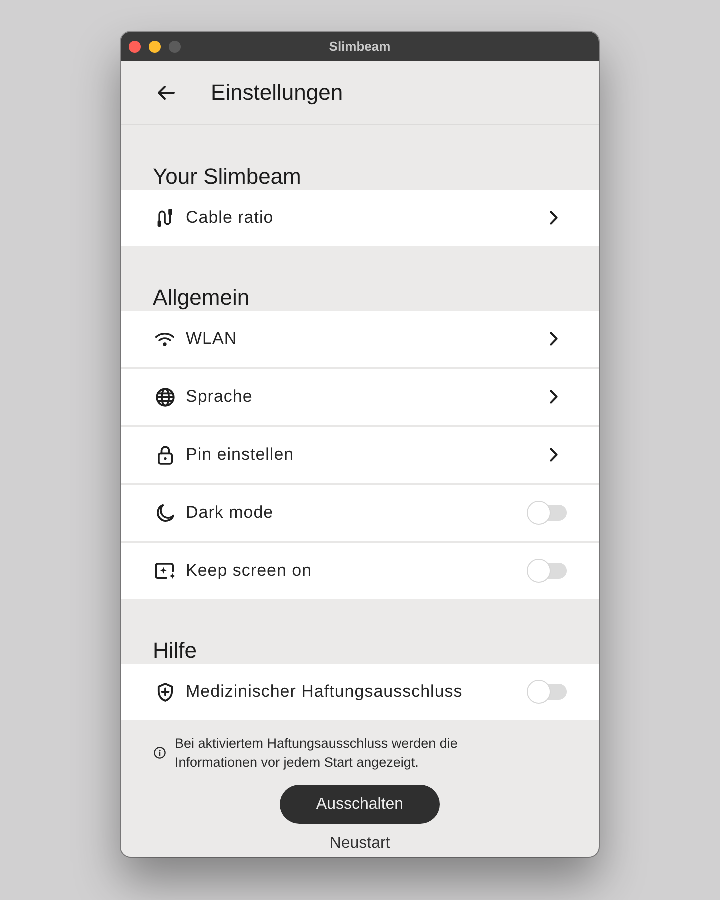 Image resolution: width=720 pixels, height=900 pixels. Describe the element at coordinates (201, 297) in the screenshot. I see `section-heading: Allgemein` at that location.